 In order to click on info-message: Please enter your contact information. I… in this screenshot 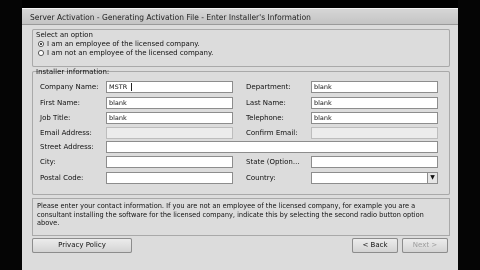, I will do `click(241, 217)`.